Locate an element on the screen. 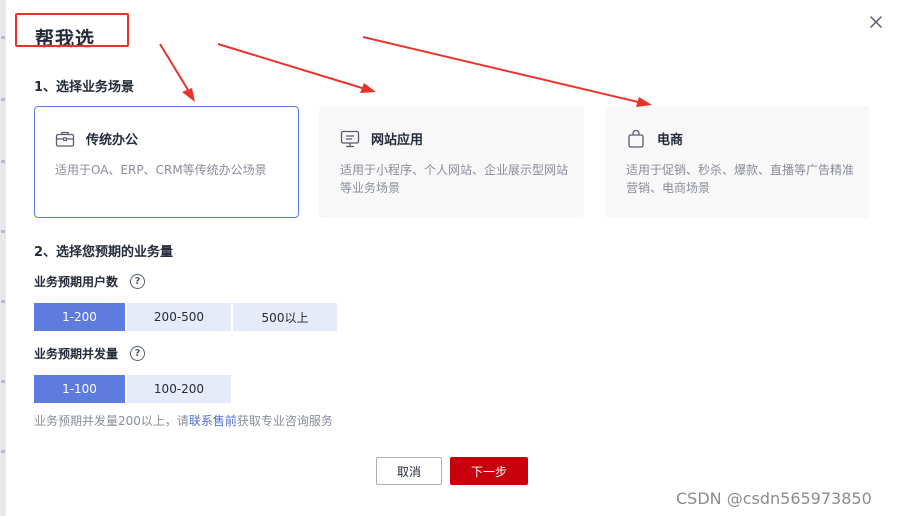 The height and width of the screenshot is (516, 900). users-label-text: 业务预期用户数 is located at coordinates (76, 282).